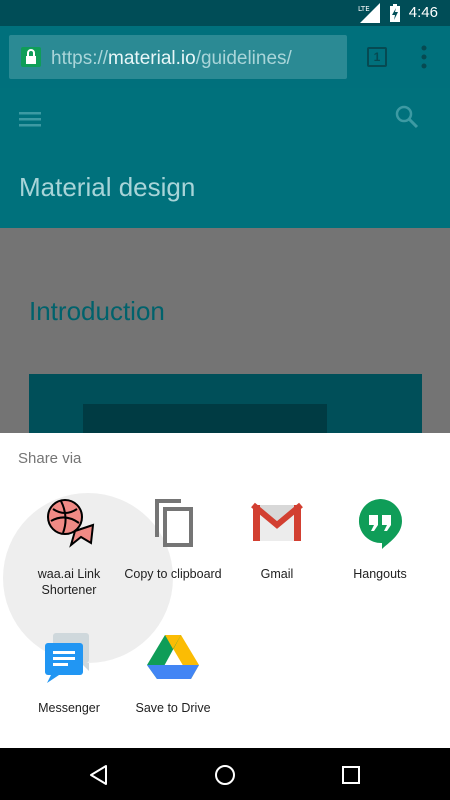 This screenshot has width=450, height=800. Describe the element at coordinates (225, 13) in the screenshot. I see `status-bar: LTE 4:46` at that location.